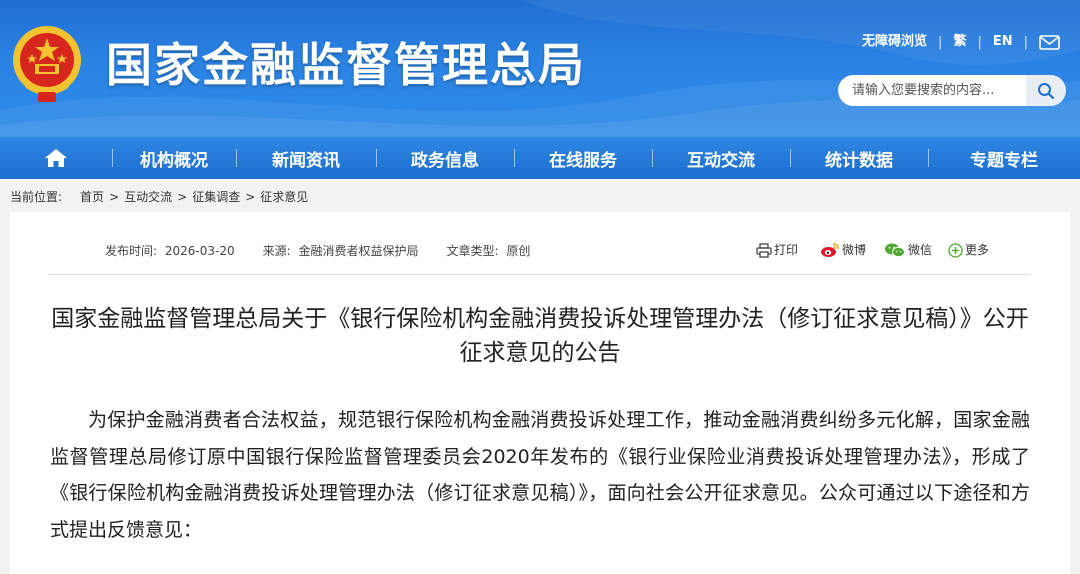 The height and width of the screenshot is (574, 1080). I want to click on source-label: 来源:, so click(276, 251).